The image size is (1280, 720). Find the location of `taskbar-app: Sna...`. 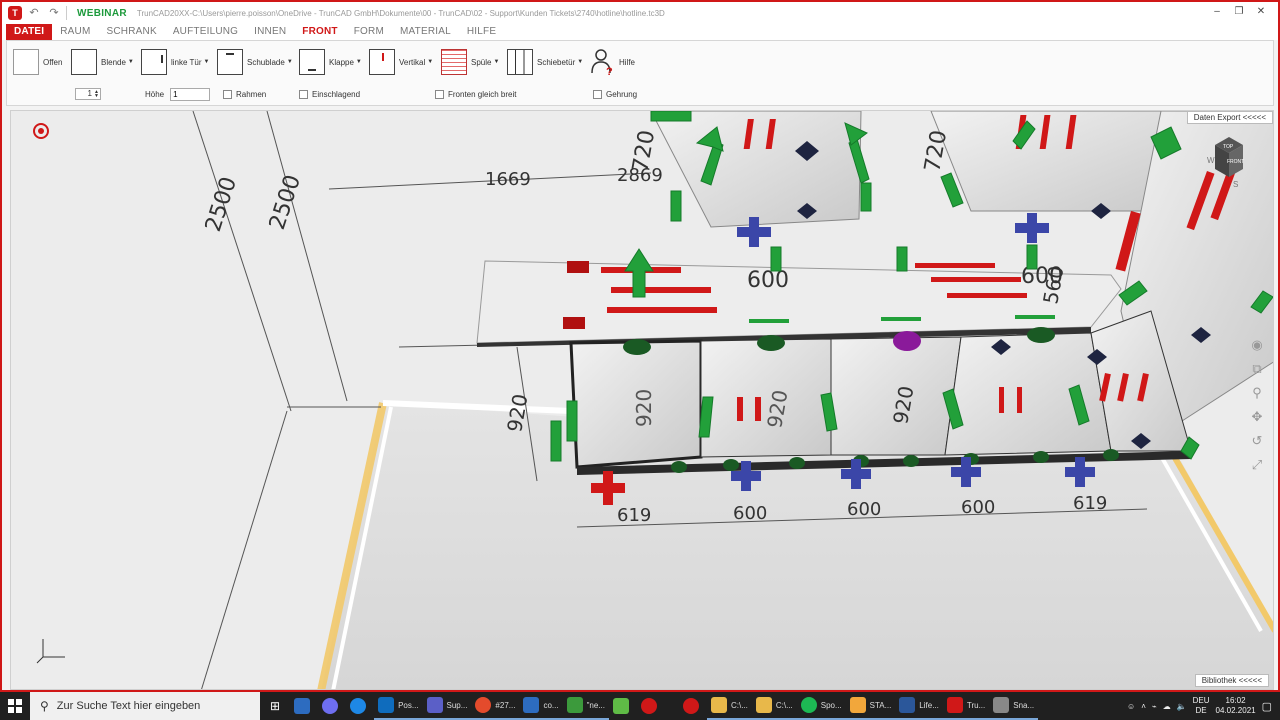

taskbar-app: Sna... is located at coordinates (1014, 706).